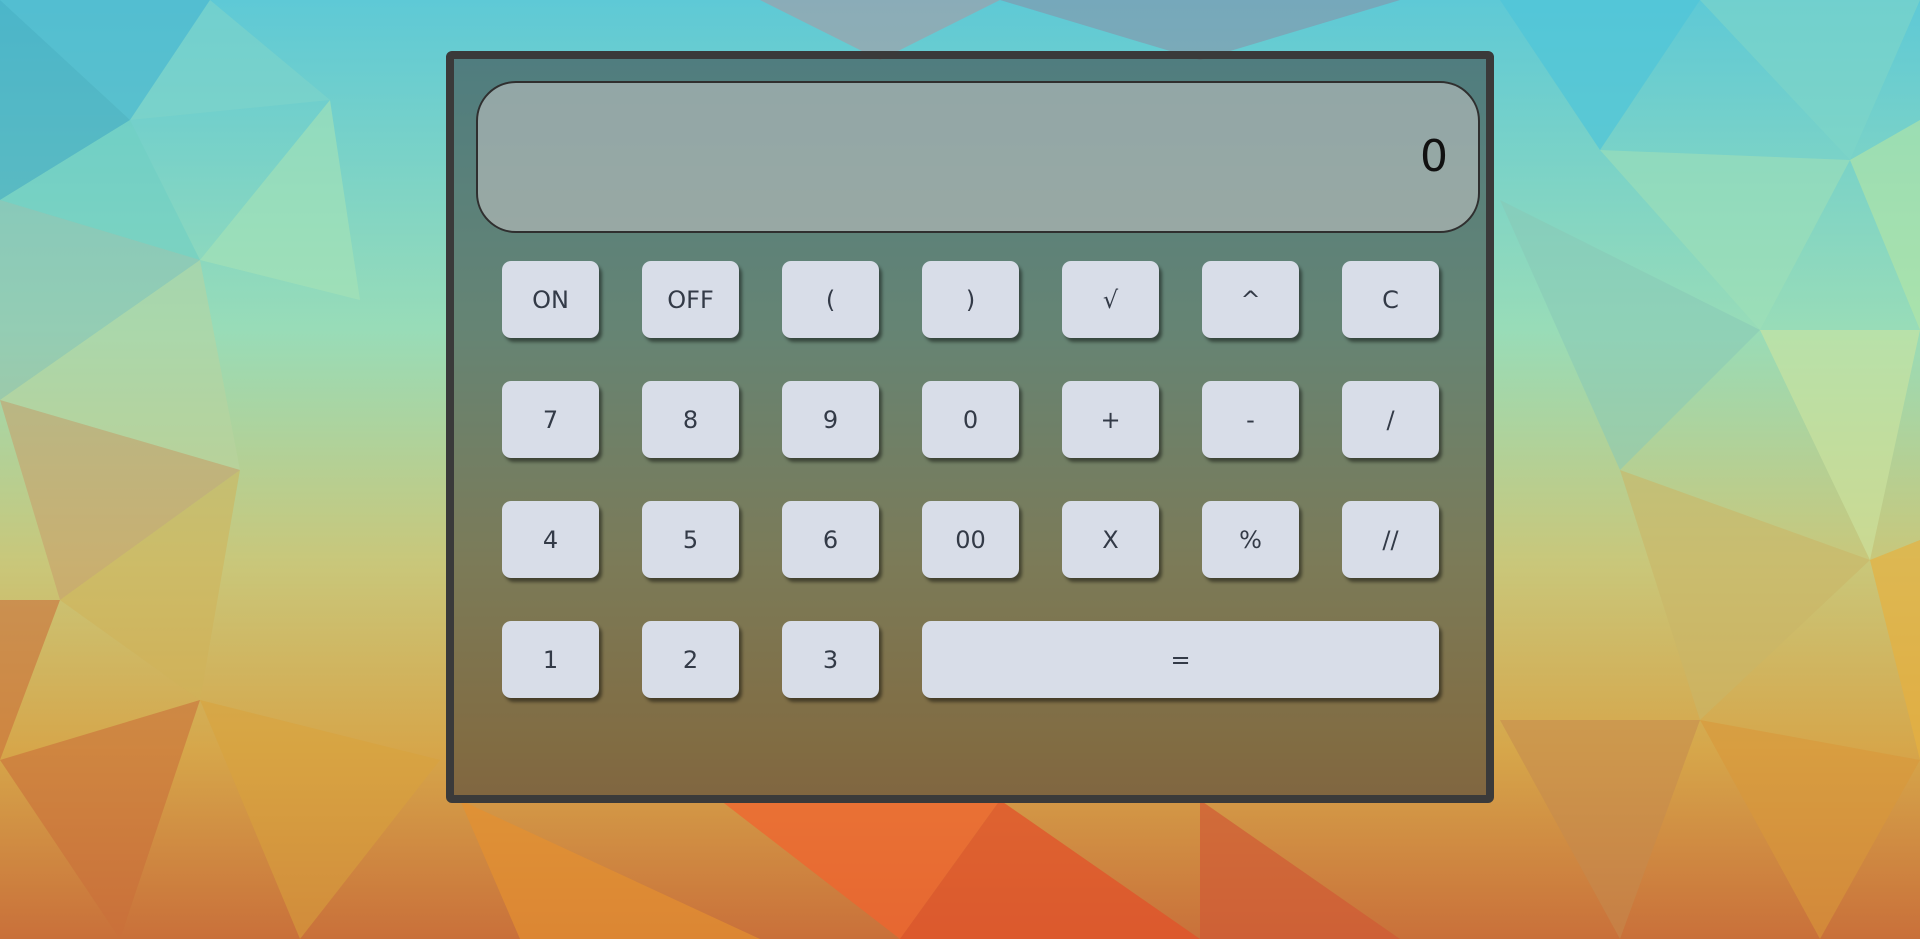  What do you see at coordinates (830, 539) in the screenshot?
I see `digit-6-button: 6` at bounding box center [830, 539].